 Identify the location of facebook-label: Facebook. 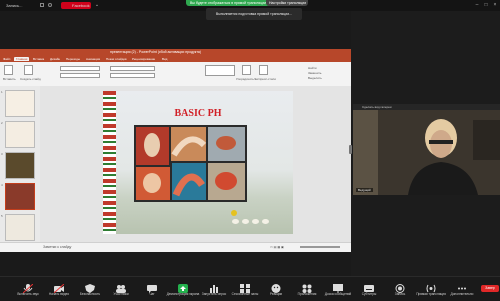
(81, 5).